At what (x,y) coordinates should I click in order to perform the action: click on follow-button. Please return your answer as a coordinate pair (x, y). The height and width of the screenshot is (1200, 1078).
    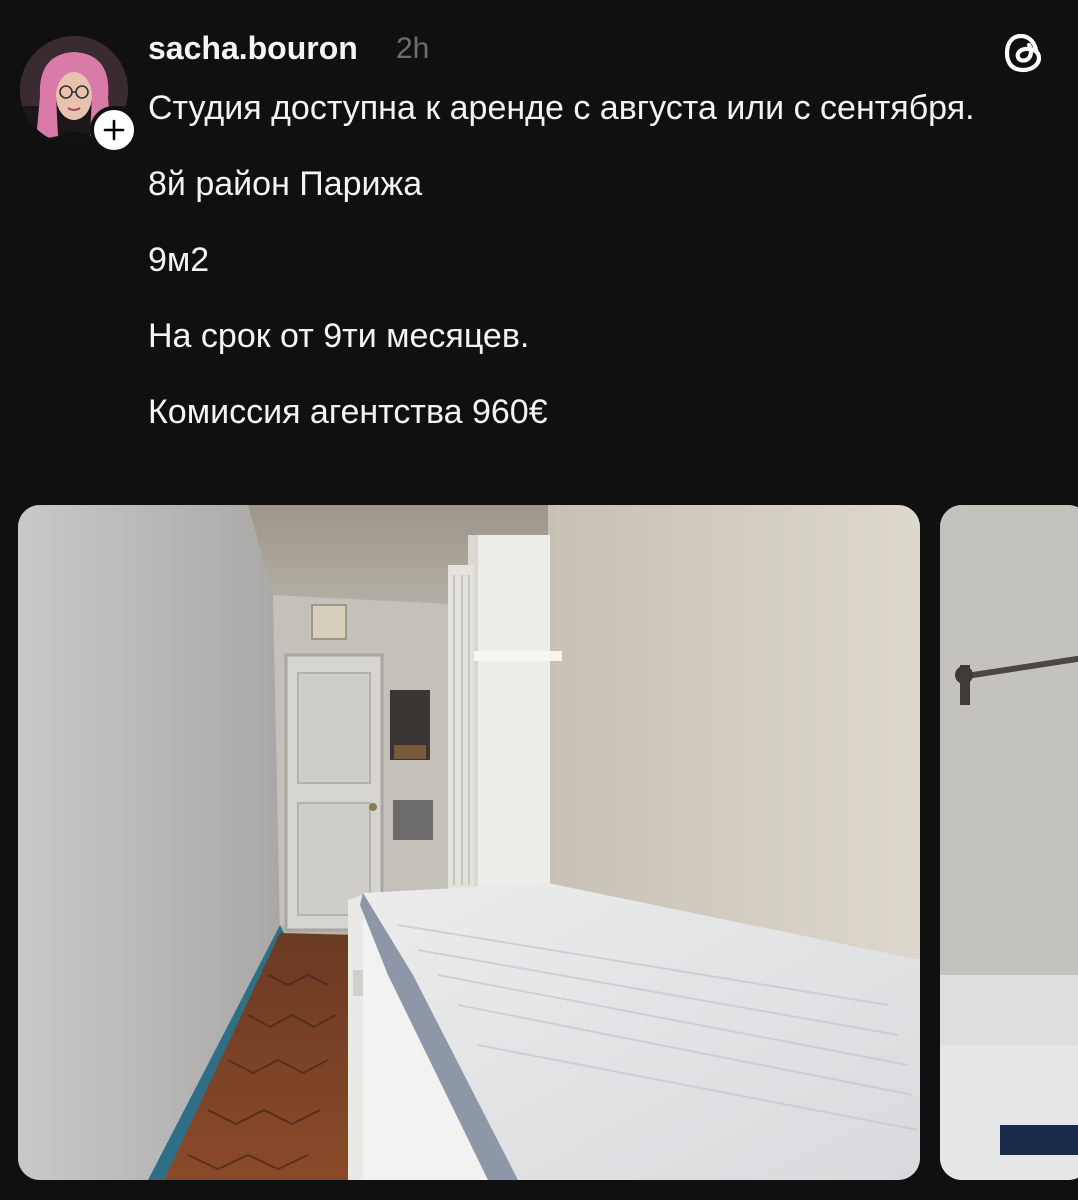
    Looking at the image, I should click on (114, 130).